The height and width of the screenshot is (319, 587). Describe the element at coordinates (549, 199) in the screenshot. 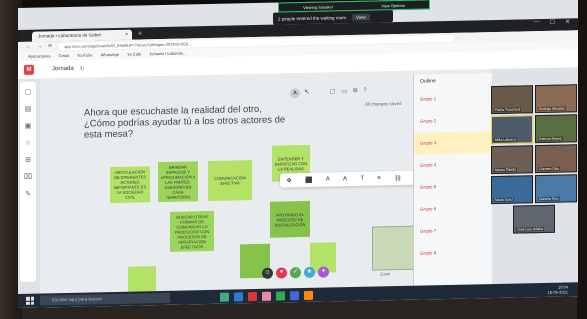

I see `participant-name: Daniela Toro` at that location.